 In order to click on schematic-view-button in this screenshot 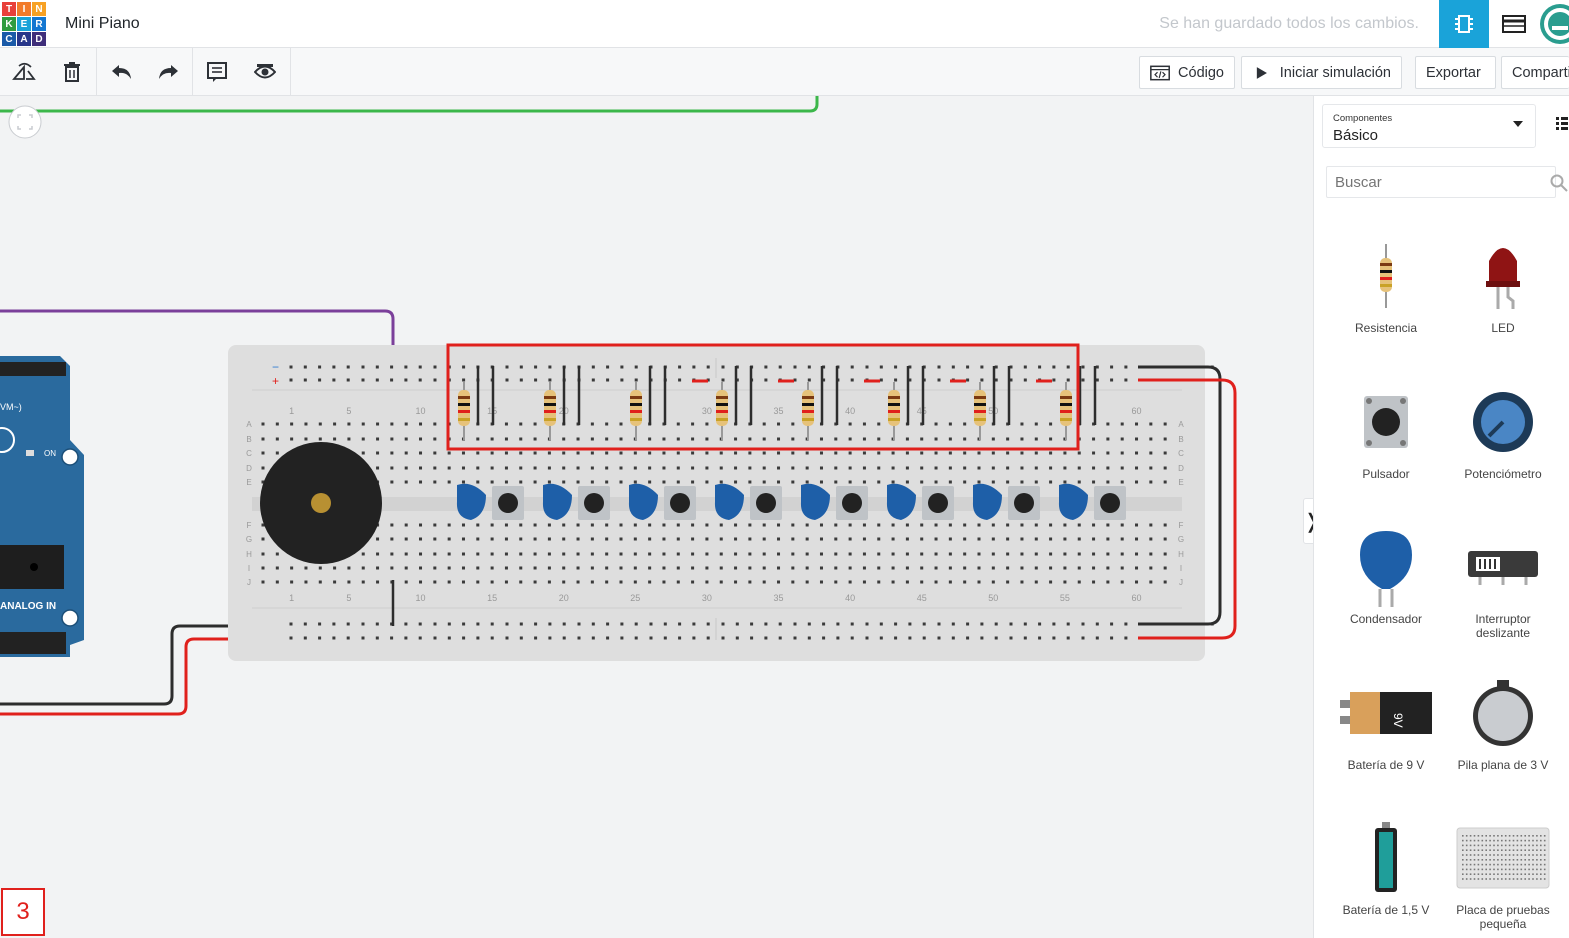, I will do `click(1514, 24)`.